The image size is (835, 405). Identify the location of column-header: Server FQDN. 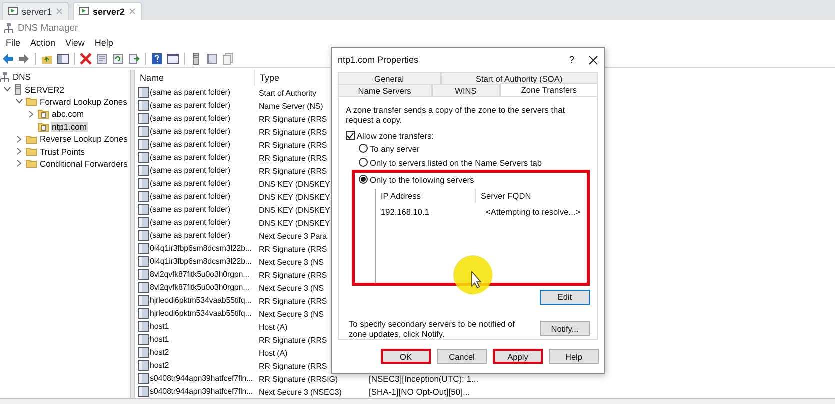
(504, 195).